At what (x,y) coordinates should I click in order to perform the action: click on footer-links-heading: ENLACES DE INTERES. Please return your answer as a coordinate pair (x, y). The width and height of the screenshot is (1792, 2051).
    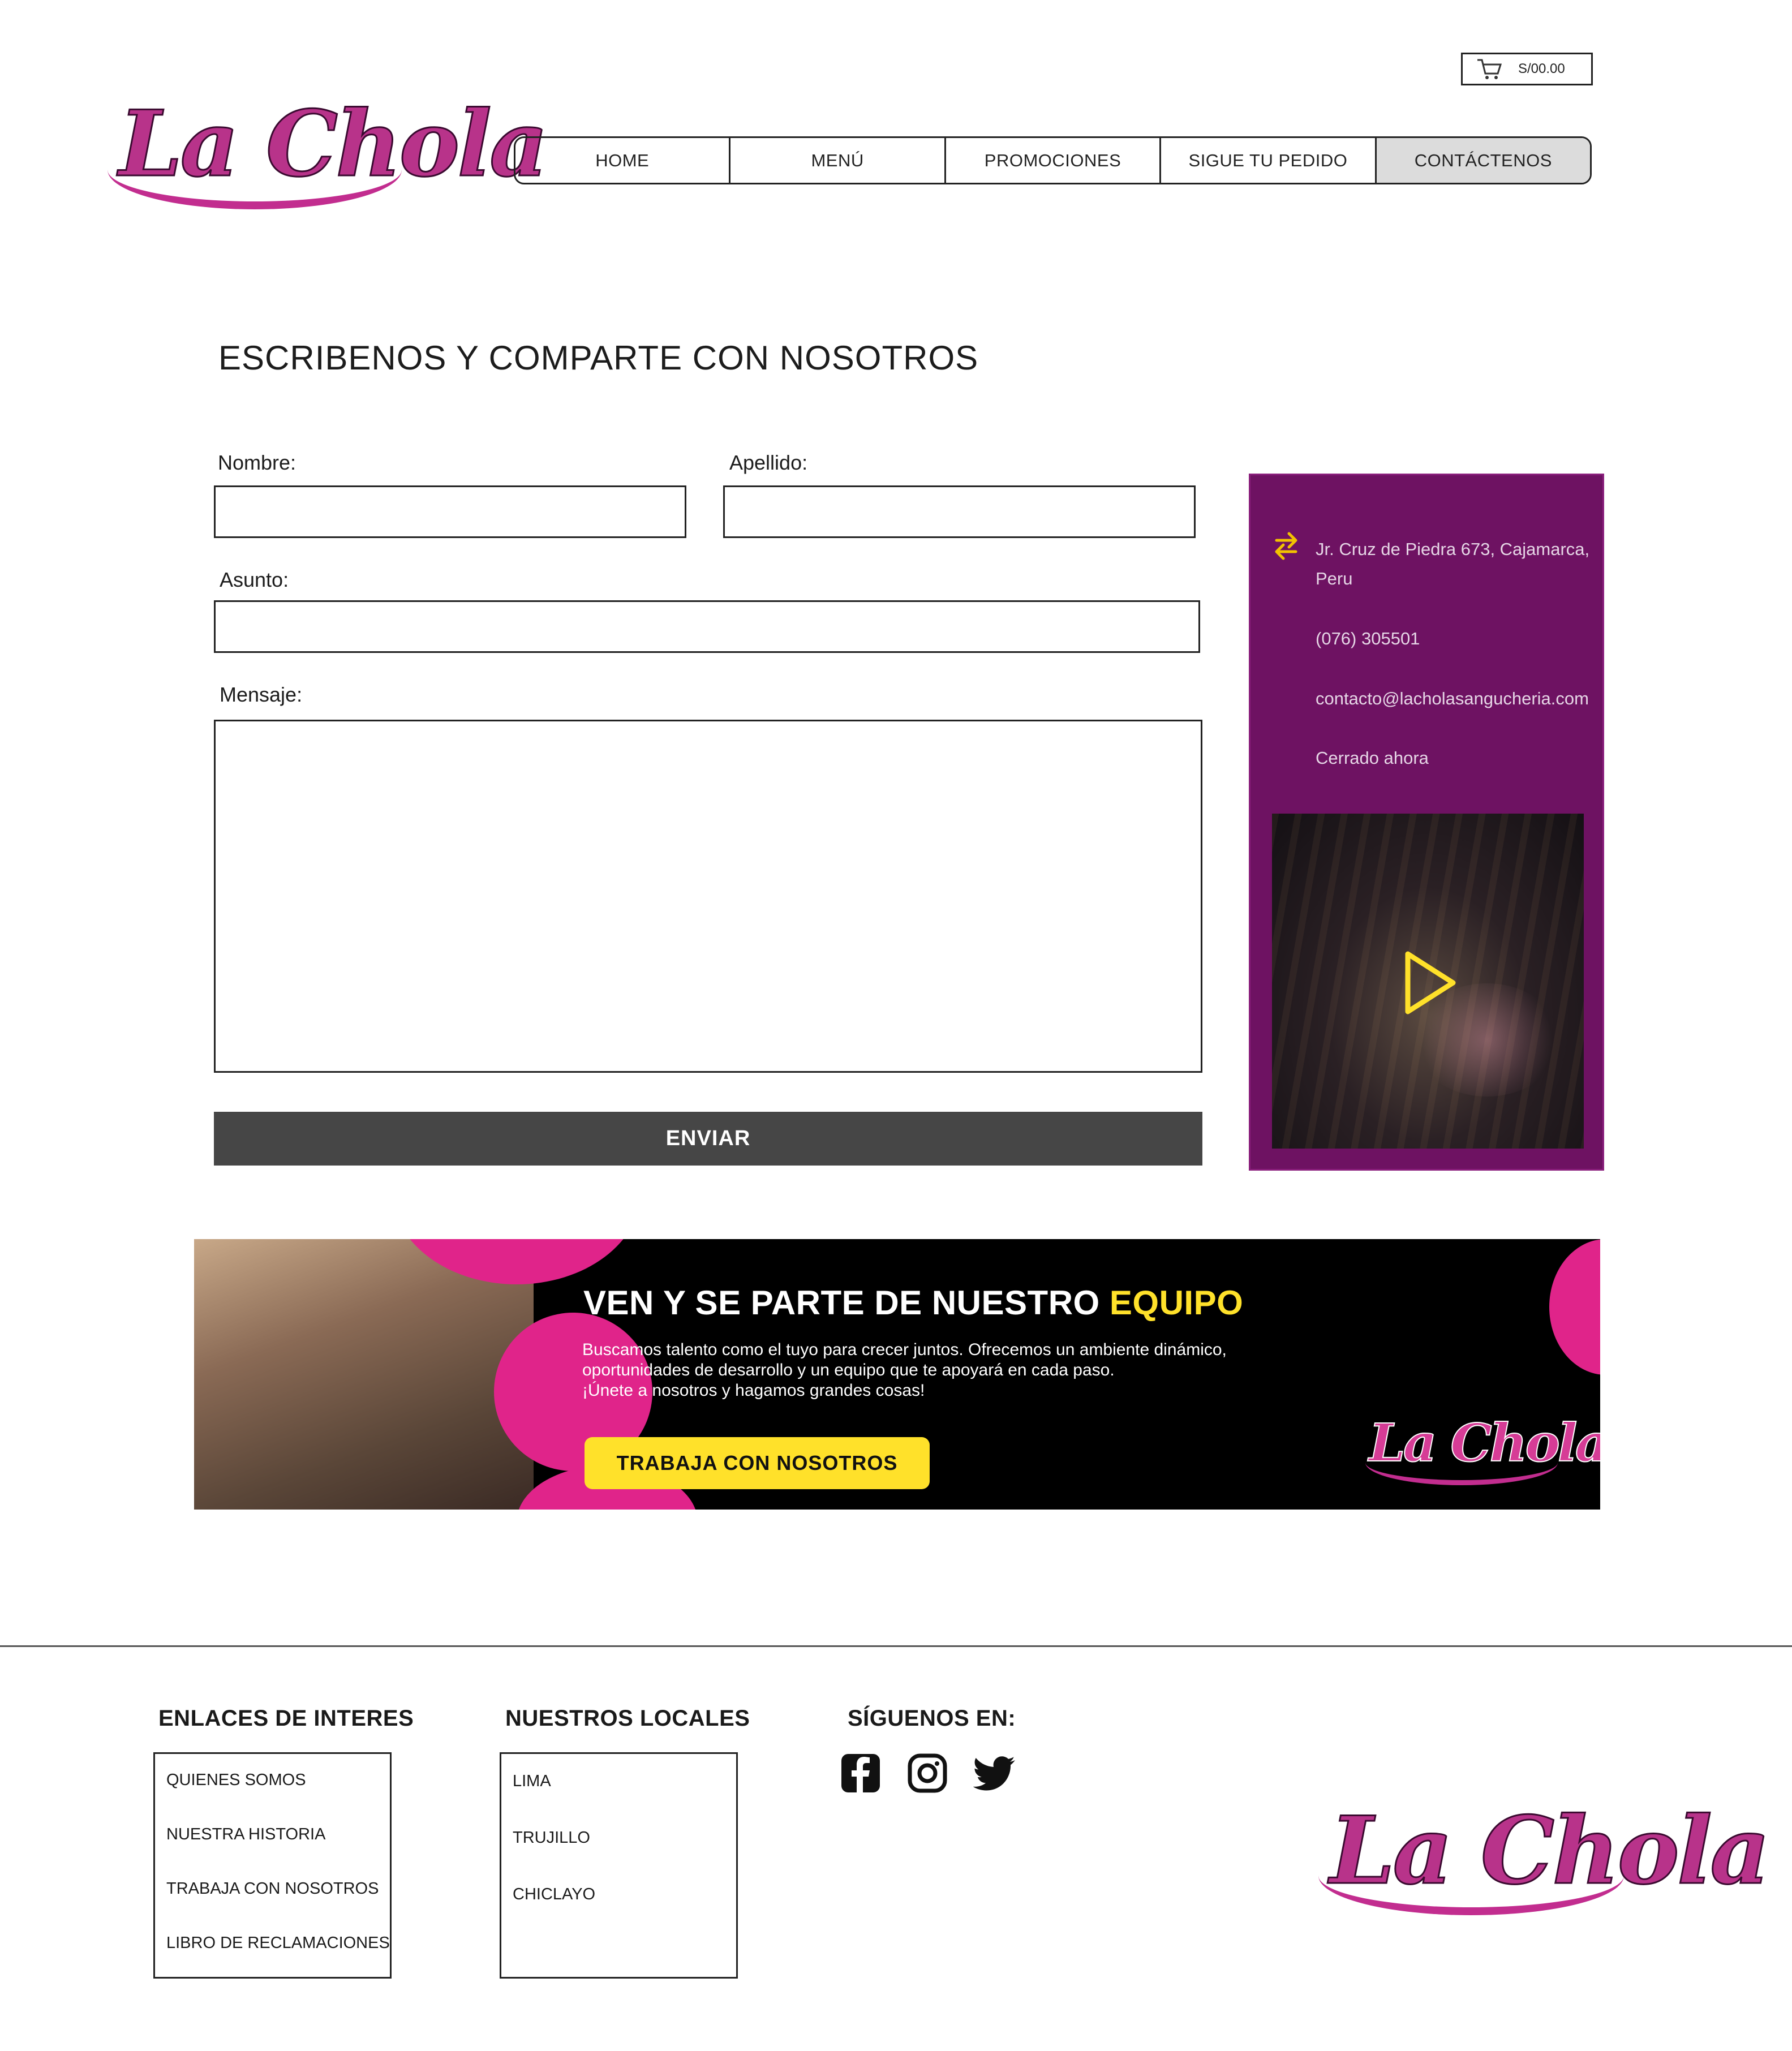
    Looking at the image, I should click on (286, 1718).